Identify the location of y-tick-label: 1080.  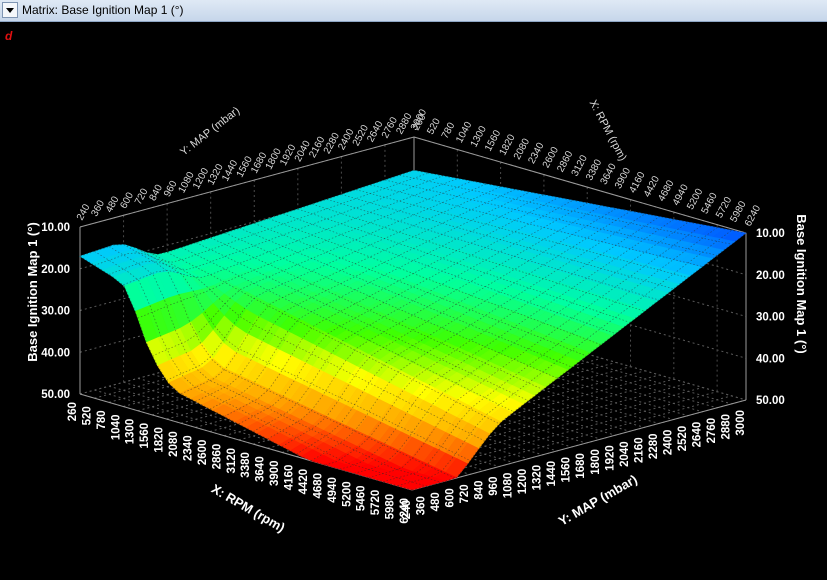
(509, 486).